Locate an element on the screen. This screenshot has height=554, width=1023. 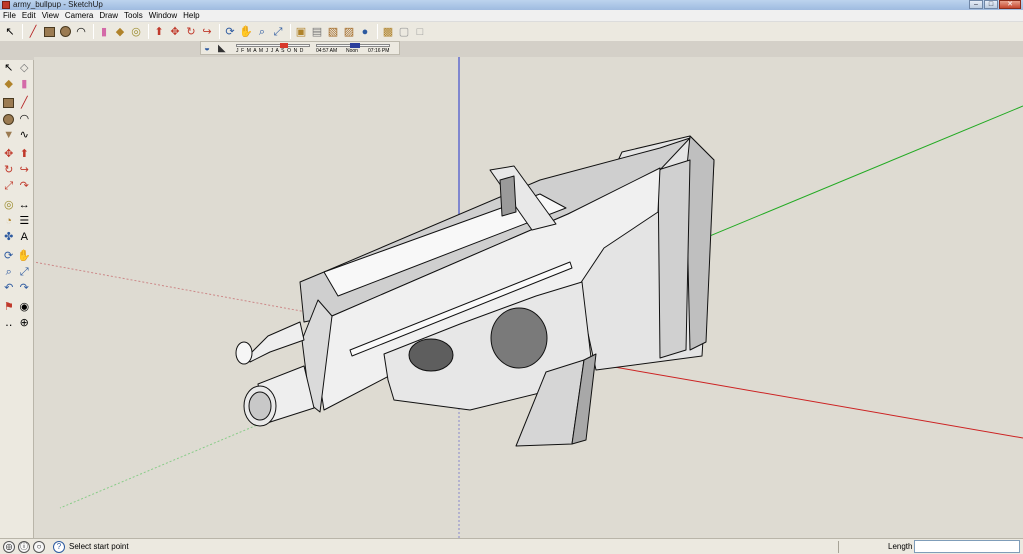
tool-row: ⚑ ◉ is located at coordinates (16, 307).